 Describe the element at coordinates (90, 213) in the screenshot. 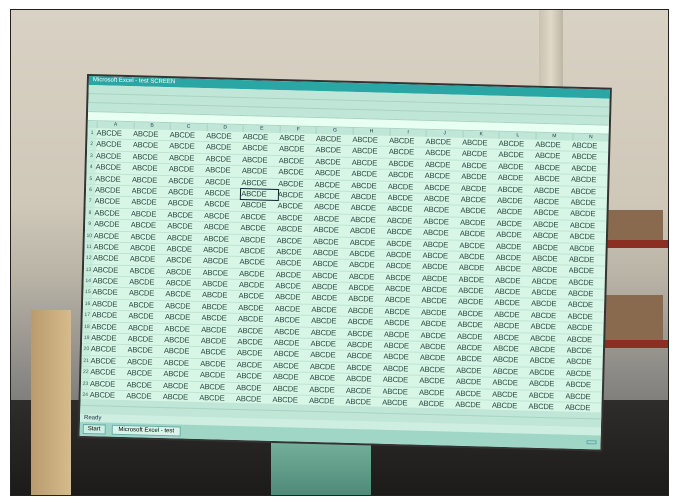

I see `row-number: 8` at that location.